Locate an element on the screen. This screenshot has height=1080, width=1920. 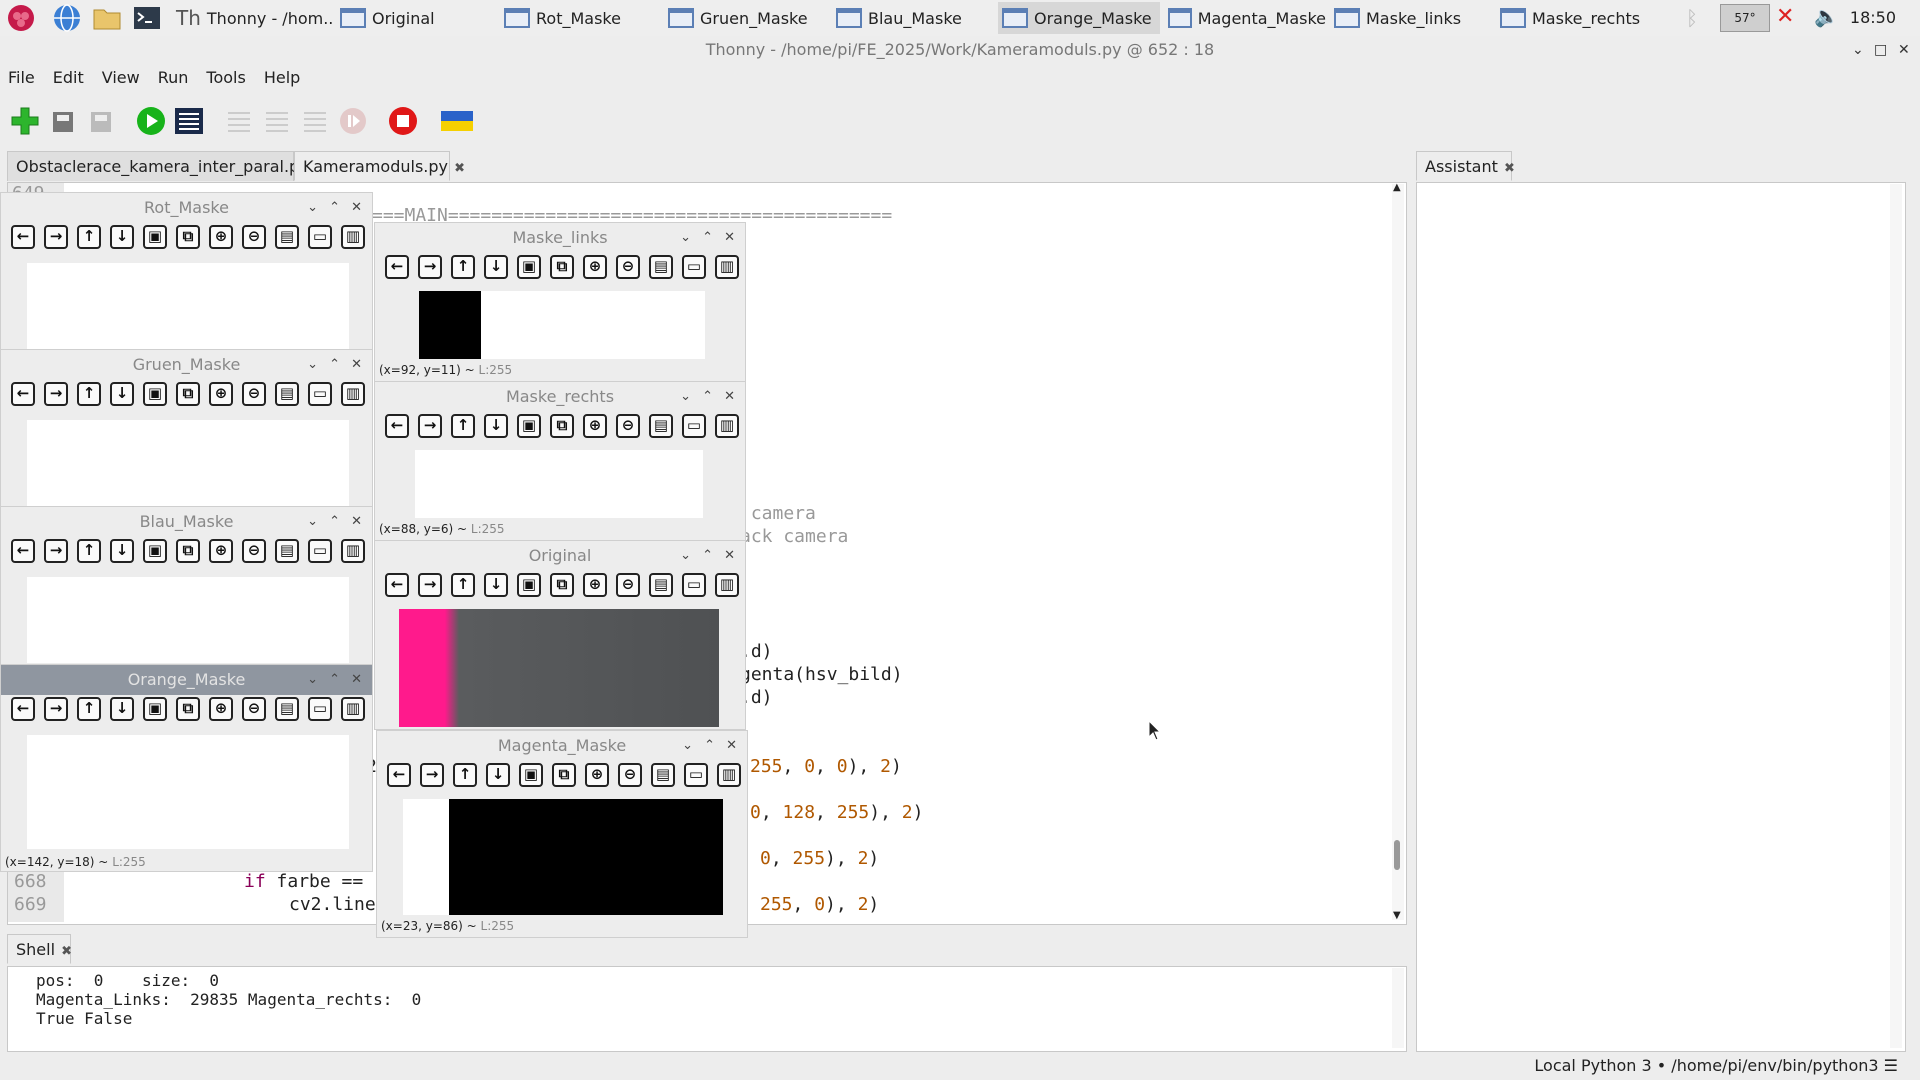
menu-run: Run is located at coordinates (173, 81).